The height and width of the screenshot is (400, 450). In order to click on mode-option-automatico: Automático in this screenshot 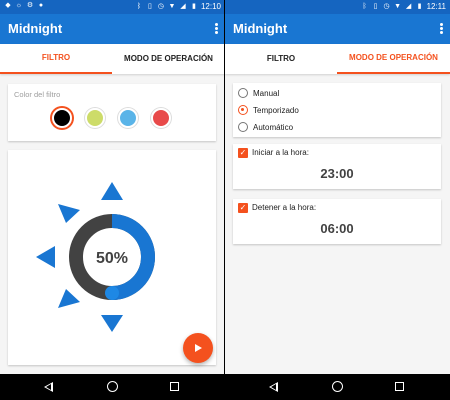, I will do `click(265, 127)`.